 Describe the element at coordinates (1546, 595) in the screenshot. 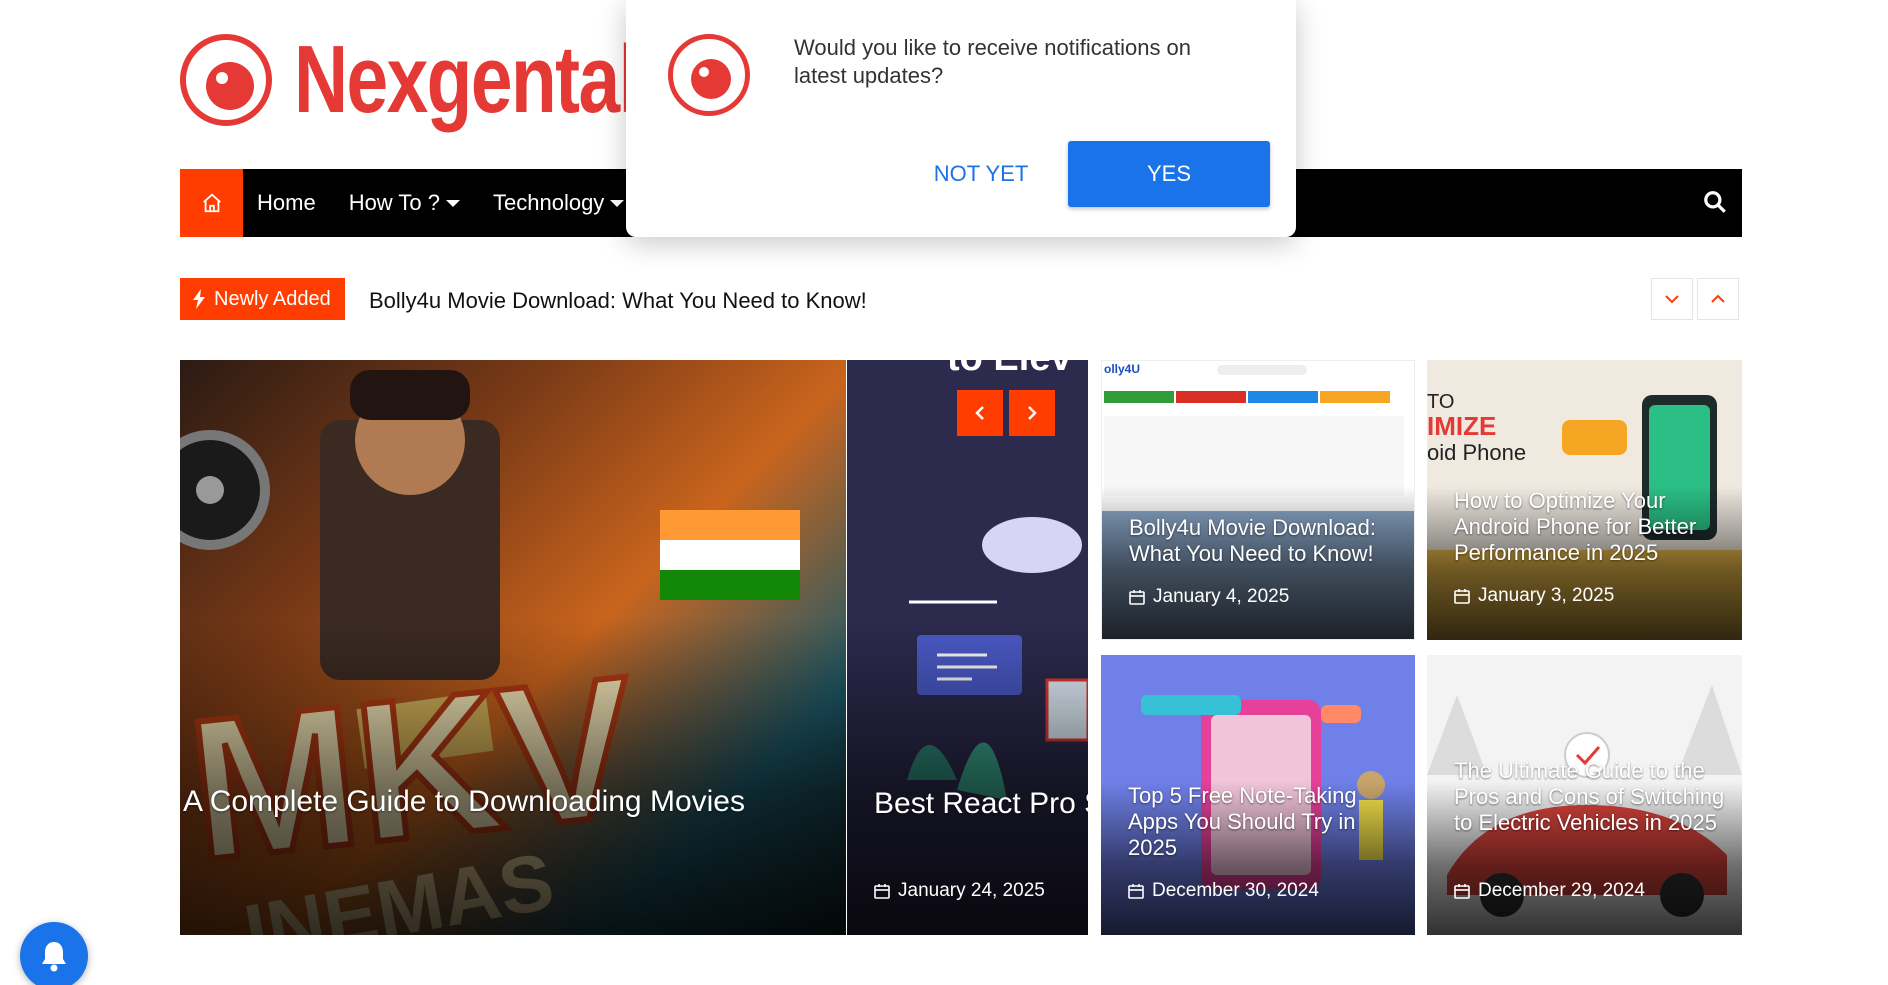

I see `card-date-text: January 3, 2025` at that location.